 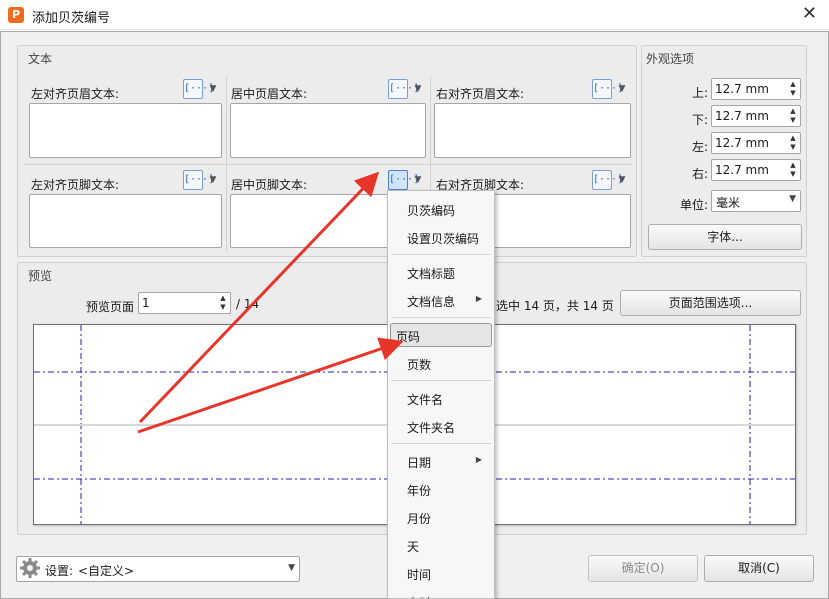 I want to click on margin-left-spinner: 12.7 mm ▲ ▼, so click(x=756, y=143).